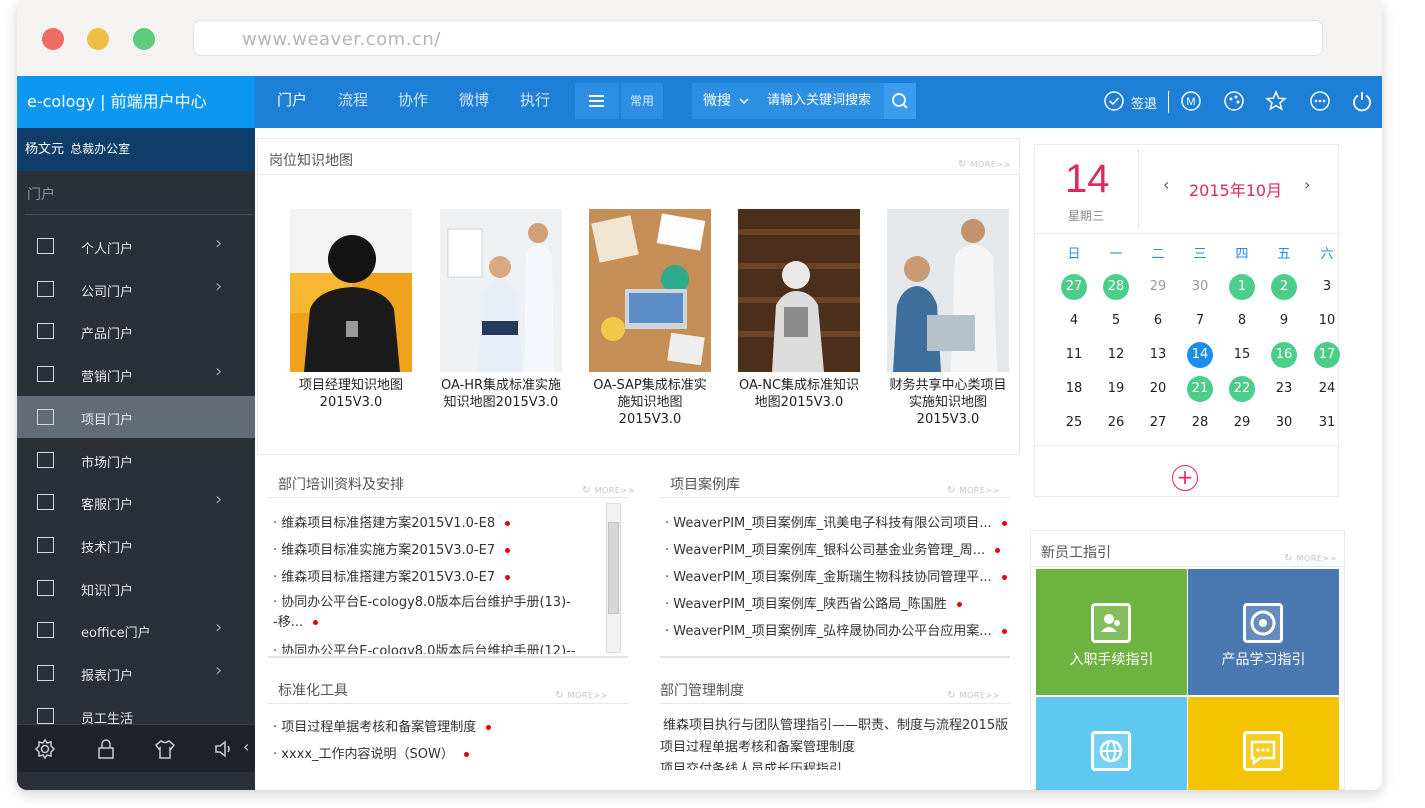 The image size is (1425, 808). I want to click on star-icon, so click(1276, 101).